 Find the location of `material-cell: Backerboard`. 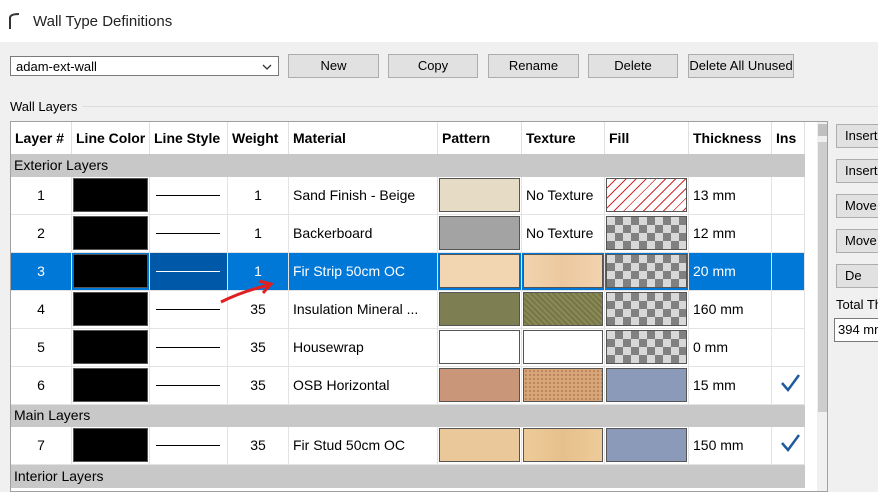

material-cell: Backerboard is located at coordinates (363, 233).